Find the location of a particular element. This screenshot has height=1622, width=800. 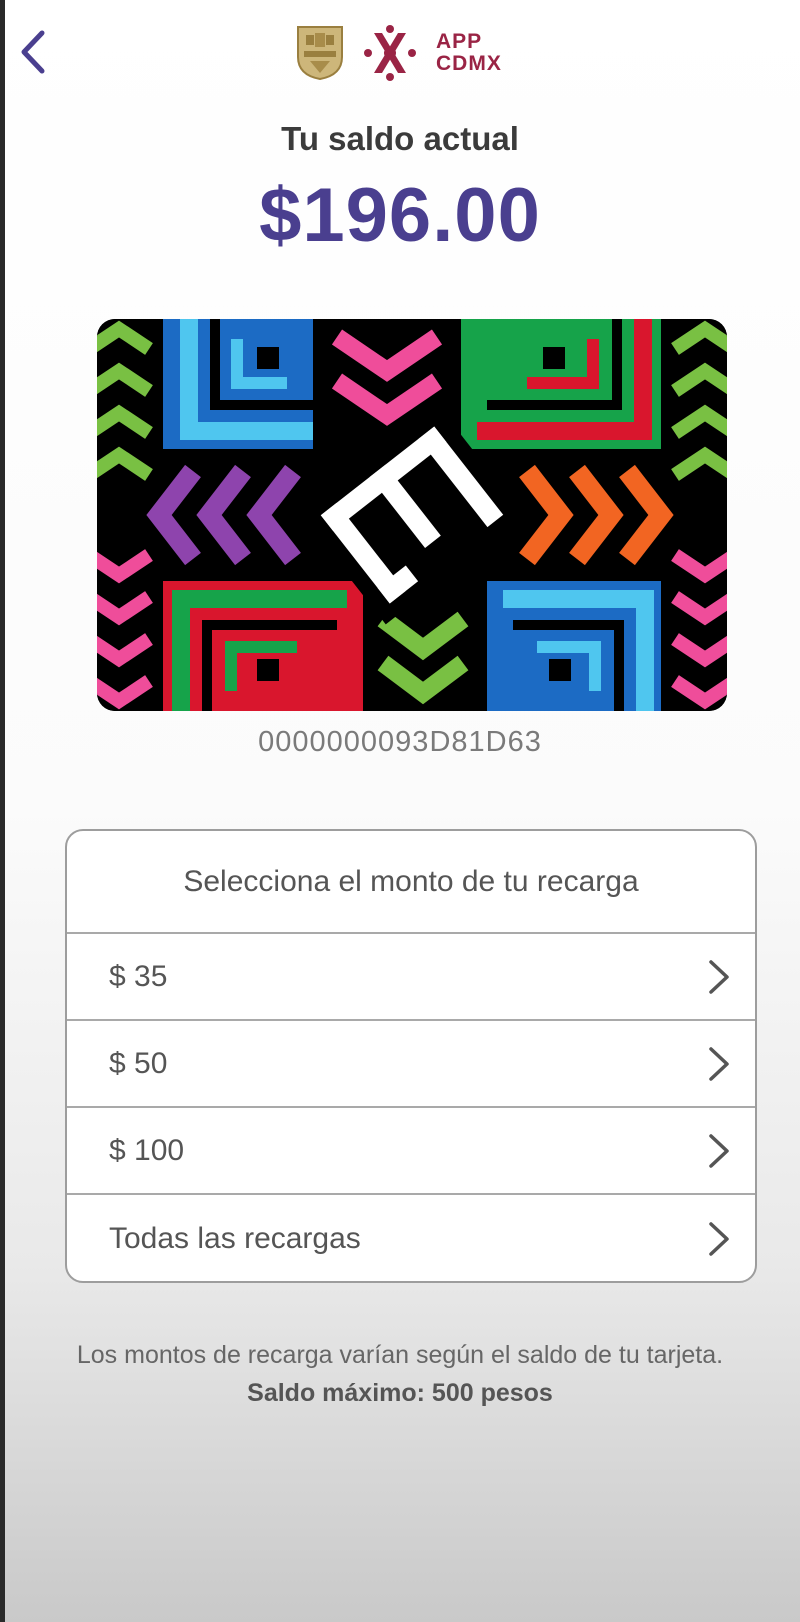

recharge-option-50: $ 50 is located at coordinates (411, 1064).